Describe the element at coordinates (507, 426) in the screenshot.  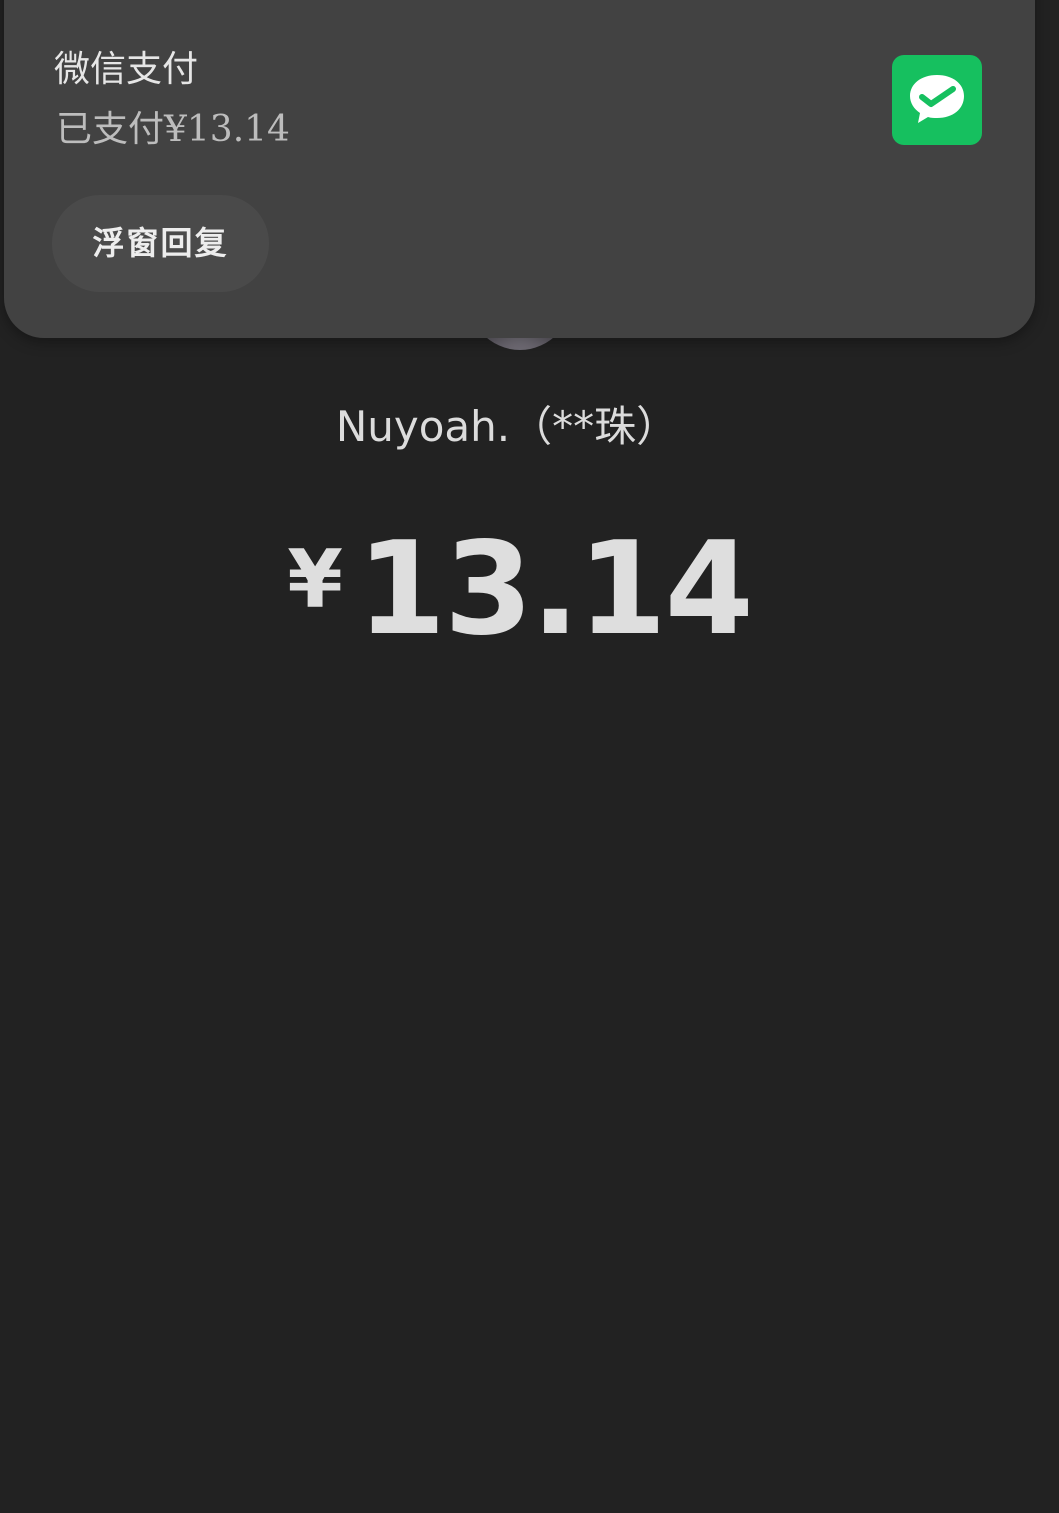
I see `payee-name: Nuyoah.（**珠）` at that location.